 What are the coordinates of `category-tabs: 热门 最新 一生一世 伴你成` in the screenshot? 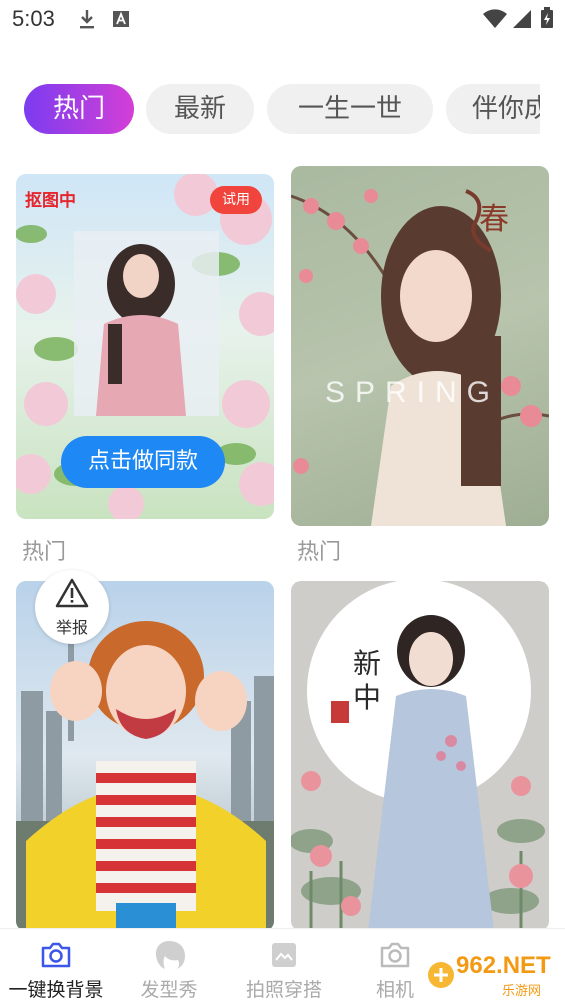 It's located at (282, 110).